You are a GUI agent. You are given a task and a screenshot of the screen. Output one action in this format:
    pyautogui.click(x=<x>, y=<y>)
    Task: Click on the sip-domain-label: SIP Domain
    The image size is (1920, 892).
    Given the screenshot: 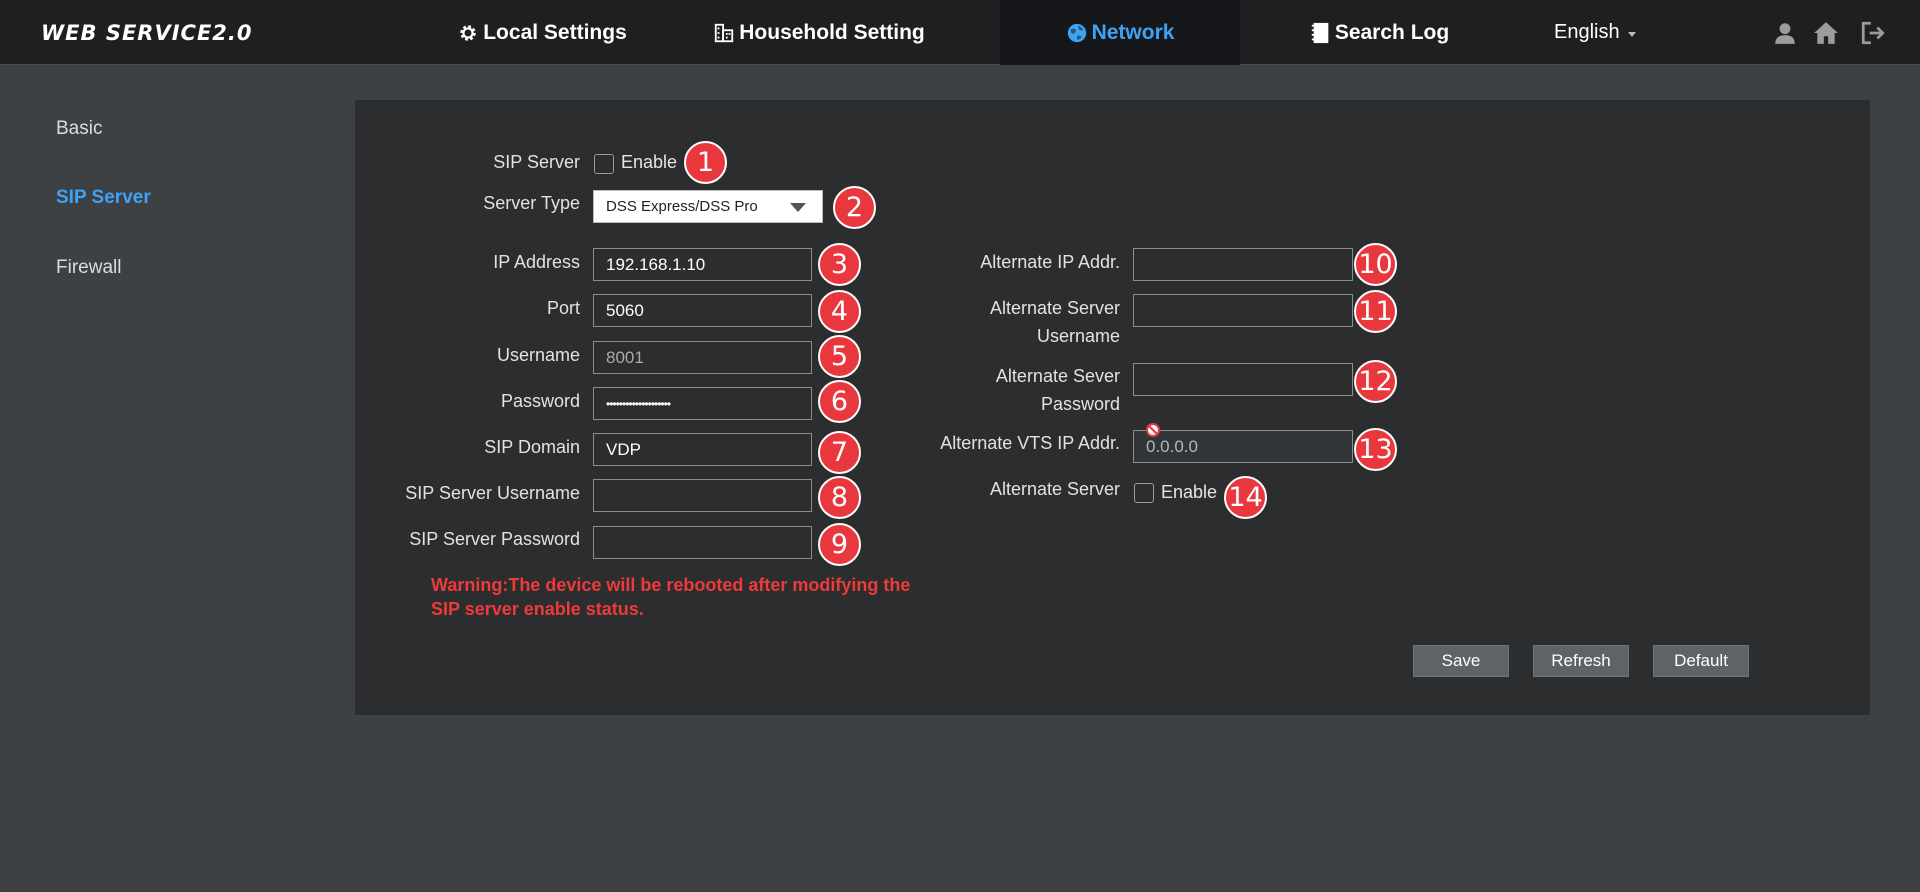 What is the action you would take?
    pyautogui.click(x=532, y=447)
    